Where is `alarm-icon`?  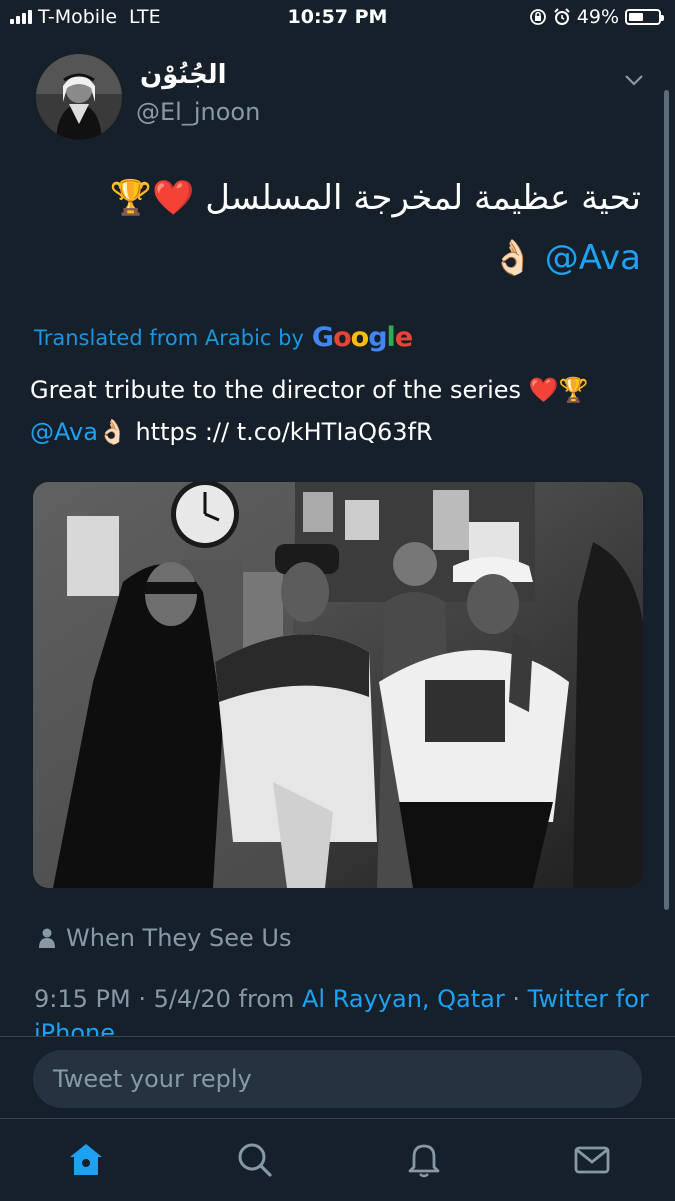 alarm-icon is located at coordinates (562, 16).